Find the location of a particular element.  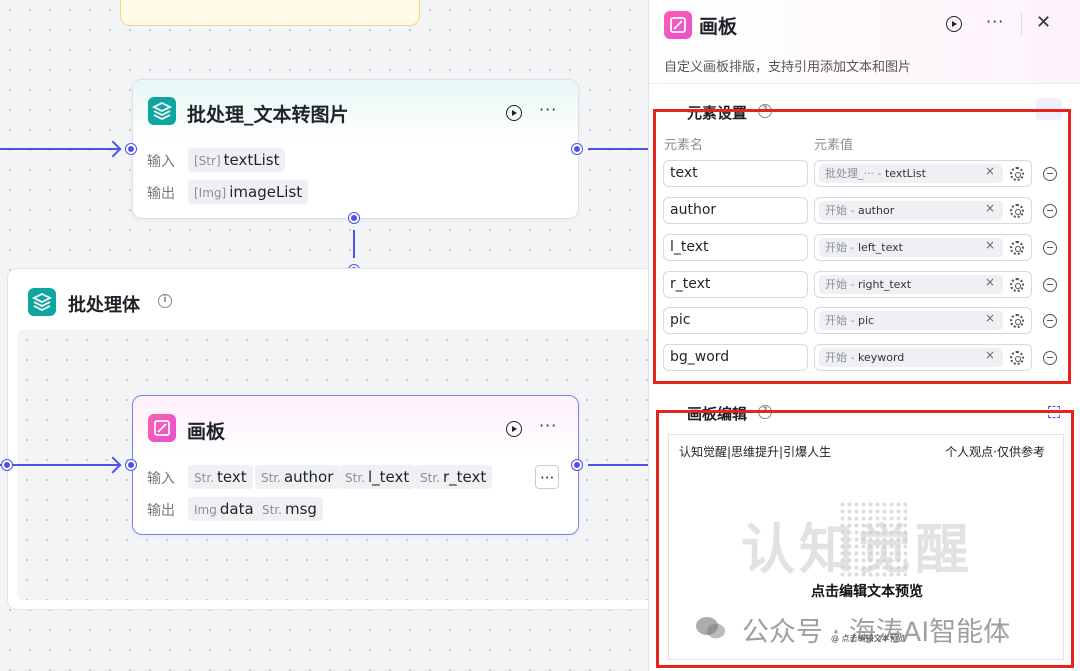

batch-node-title: 批处理_文本转图片 is located at coordinates (268, 115).